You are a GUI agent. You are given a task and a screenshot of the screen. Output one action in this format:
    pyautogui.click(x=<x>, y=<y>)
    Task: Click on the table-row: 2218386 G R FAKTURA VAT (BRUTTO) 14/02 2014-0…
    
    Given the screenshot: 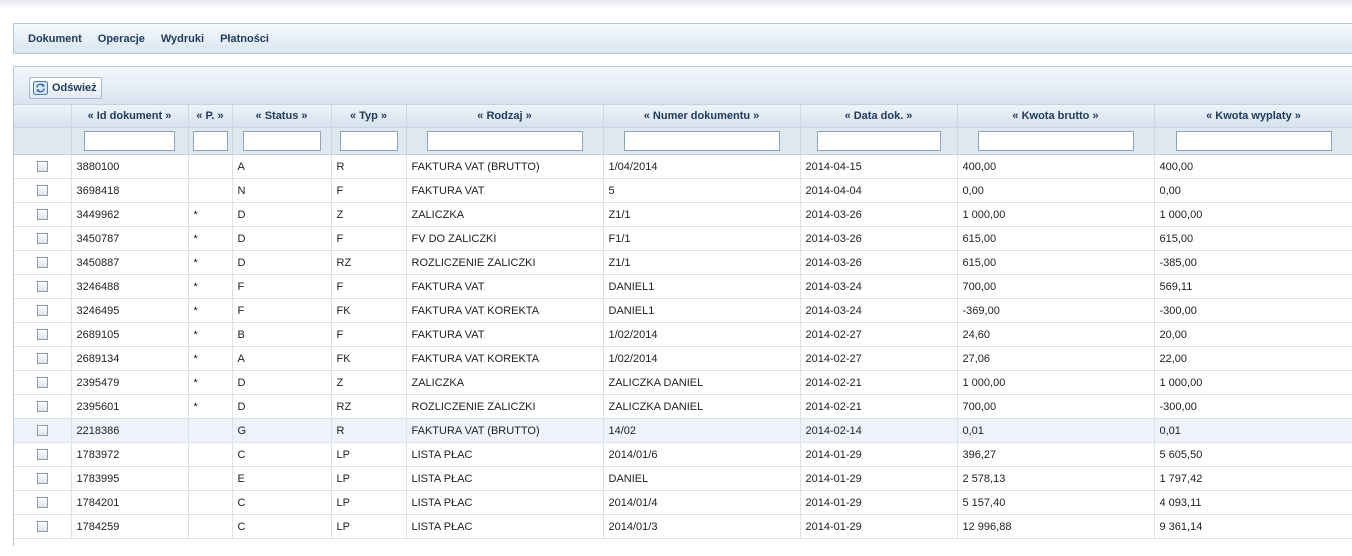 What is the action you would take?
    pyautogui.click(x=683, y=430)
    